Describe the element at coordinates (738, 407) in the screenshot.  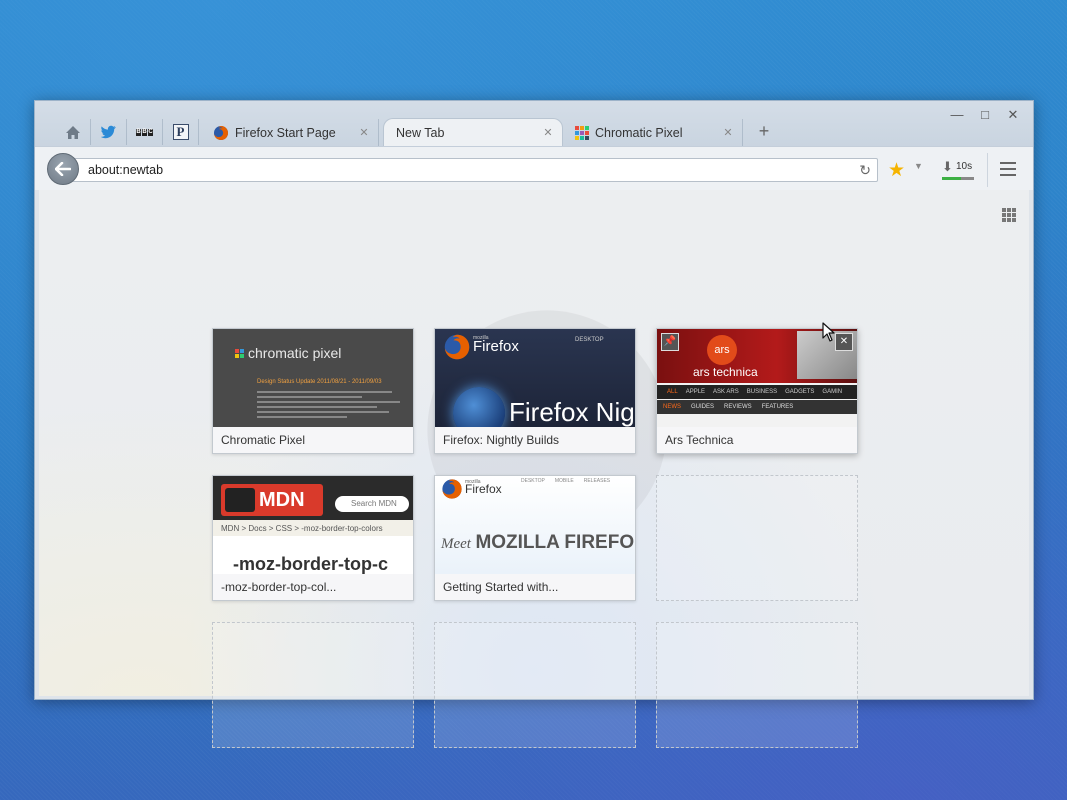
I see `thumb-subnav-item: REVIEWS` at that location.